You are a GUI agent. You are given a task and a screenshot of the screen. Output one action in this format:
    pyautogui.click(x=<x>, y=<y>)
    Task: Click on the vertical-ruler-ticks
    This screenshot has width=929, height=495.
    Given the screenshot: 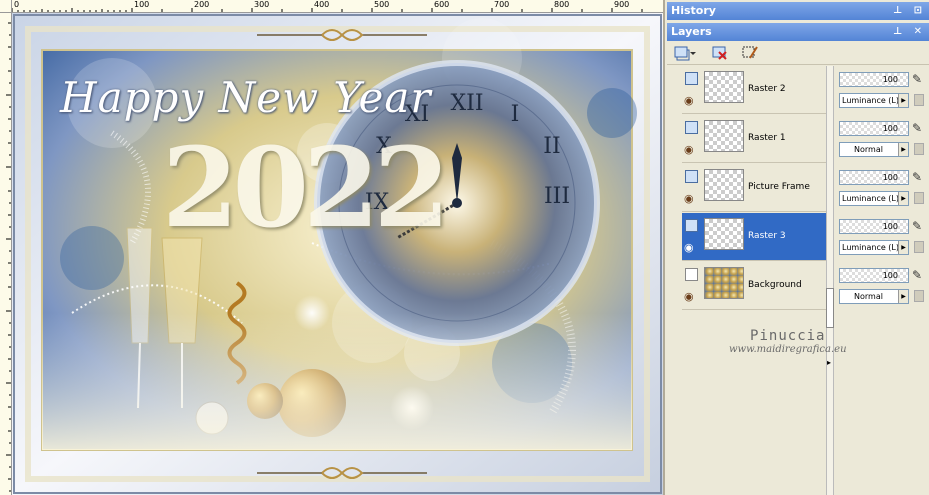 What is the action you would take?
    pyautogui.click(x=8, y=257)
    